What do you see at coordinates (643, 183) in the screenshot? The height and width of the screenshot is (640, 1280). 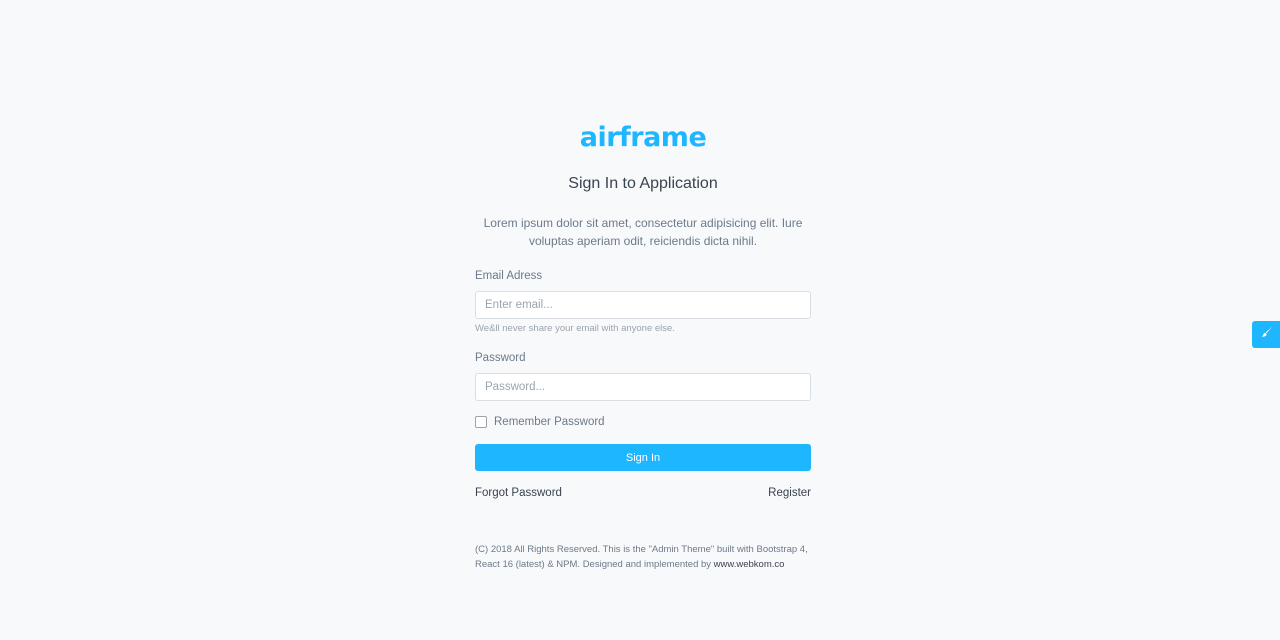 I see `page-title: Sign In to Application` at bounding box center [643, 183].